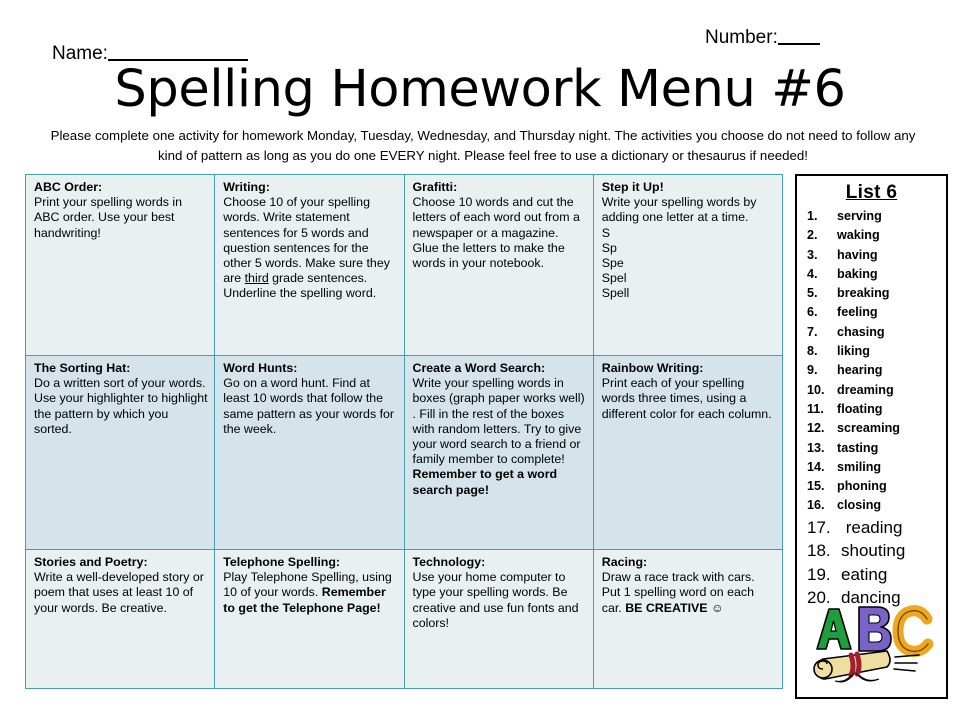 The image size is (960, 720). Describe the element at coordinates (868, 428) in the screenshot. I see `word-list-item-word: screaming` at that location.